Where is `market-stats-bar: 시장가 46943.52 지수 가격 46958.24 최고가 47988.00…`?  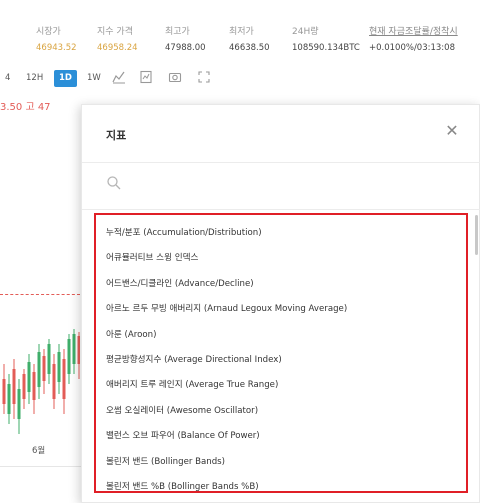
market-stats-bar: 시장가 46943.52 지수 가격 46958.24 최고가 47988.00… is located at coordinates (240, 31).